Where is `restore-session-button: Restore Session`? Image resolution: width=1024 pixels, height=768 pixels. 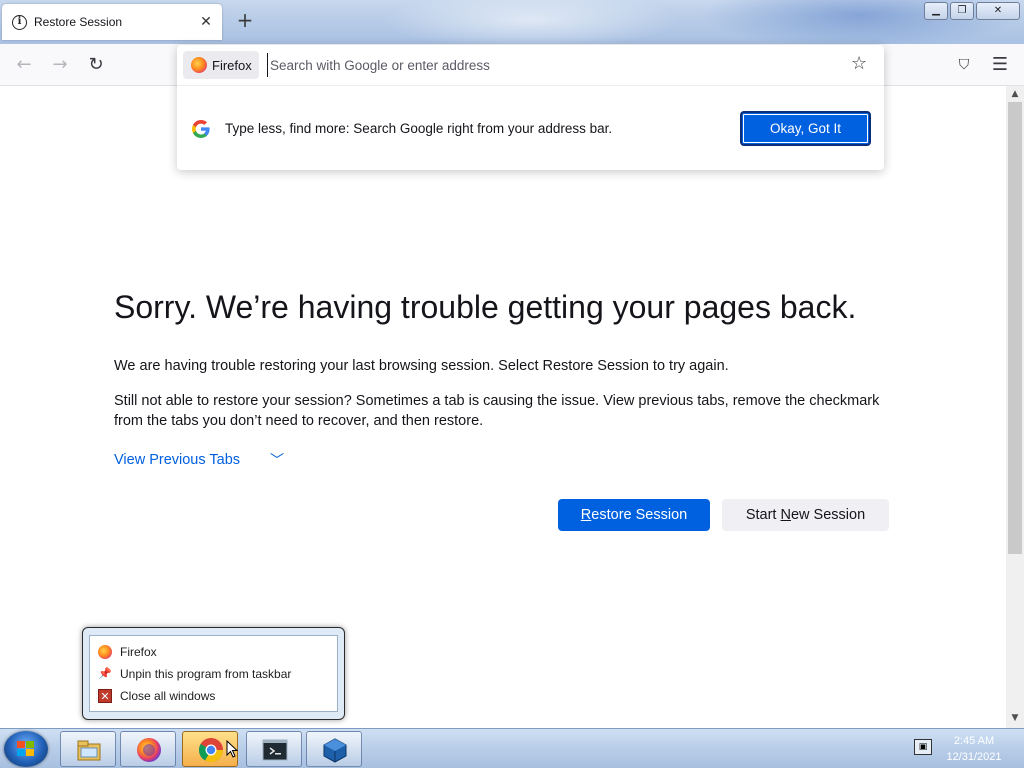
restore-session-button: Restore Session is located at coordinates (634, 515).